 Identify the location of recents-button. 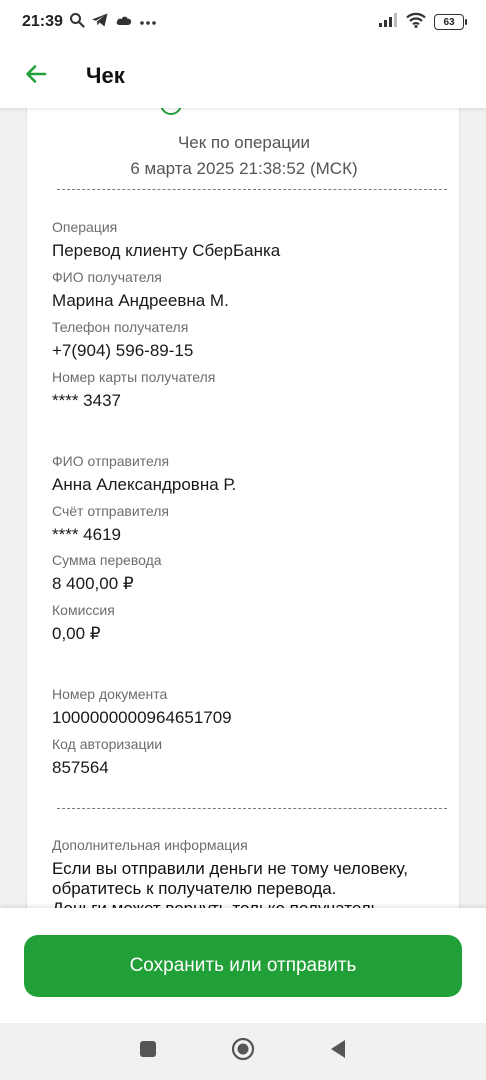
(148, 1052).